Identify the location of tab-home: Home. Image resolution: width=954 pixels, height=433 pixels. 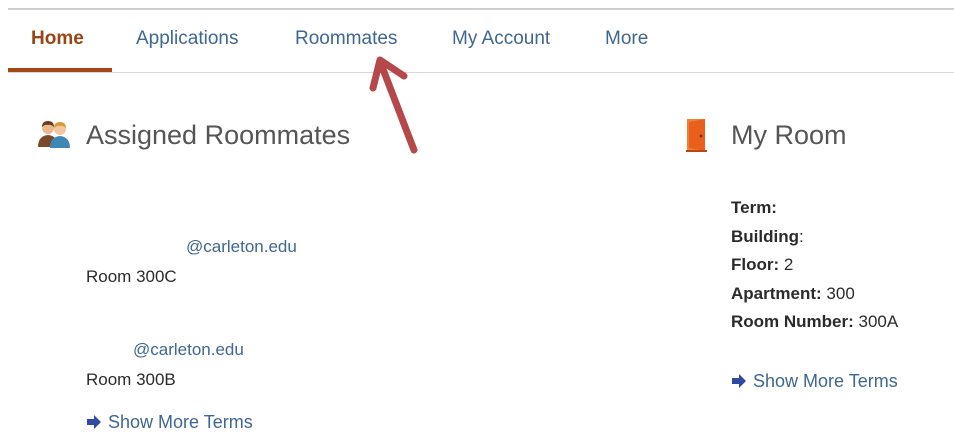
(57, 39).